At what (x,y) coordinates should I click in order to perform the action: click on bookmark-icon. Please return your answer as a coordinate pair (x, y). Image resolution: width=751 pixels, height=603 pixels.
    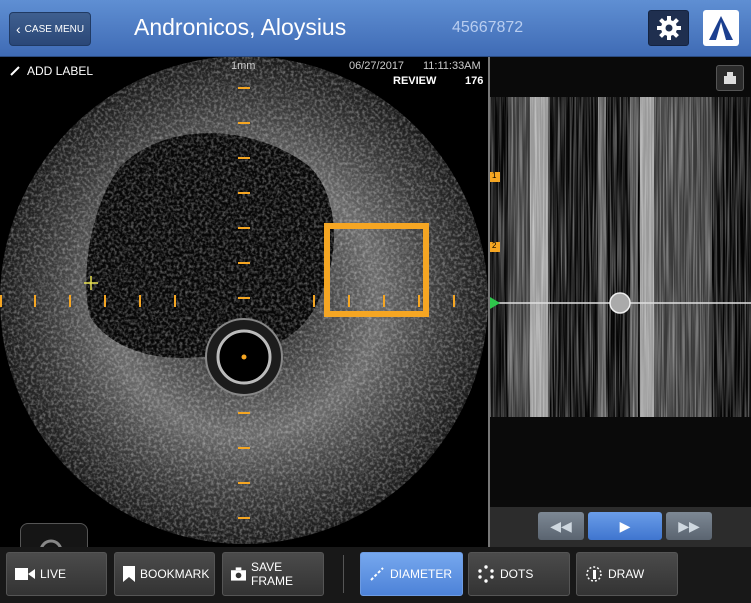
    Looking at the image, I should click on (129, 574).